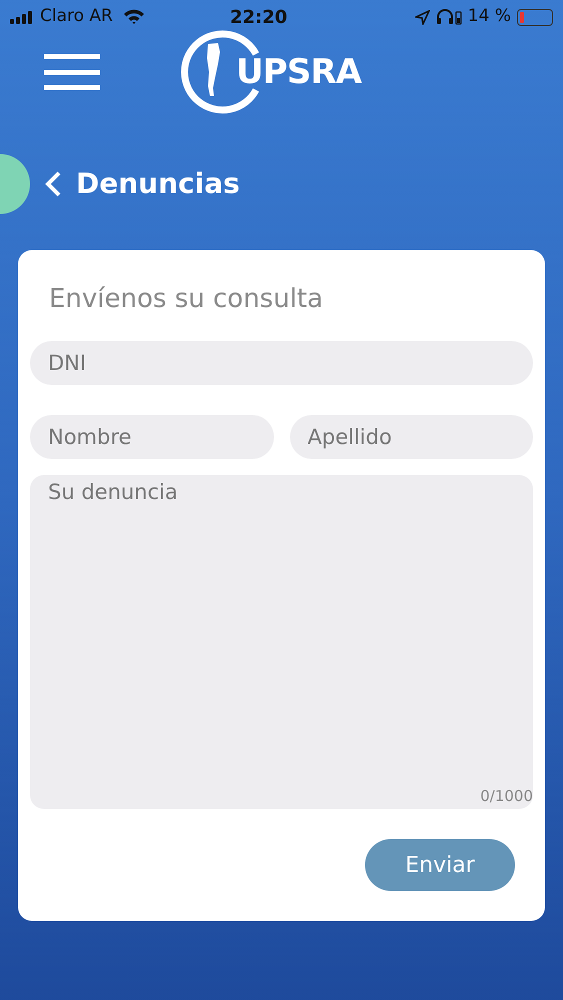  I want to click on logo-text: UPSRA, so click(299, 72).